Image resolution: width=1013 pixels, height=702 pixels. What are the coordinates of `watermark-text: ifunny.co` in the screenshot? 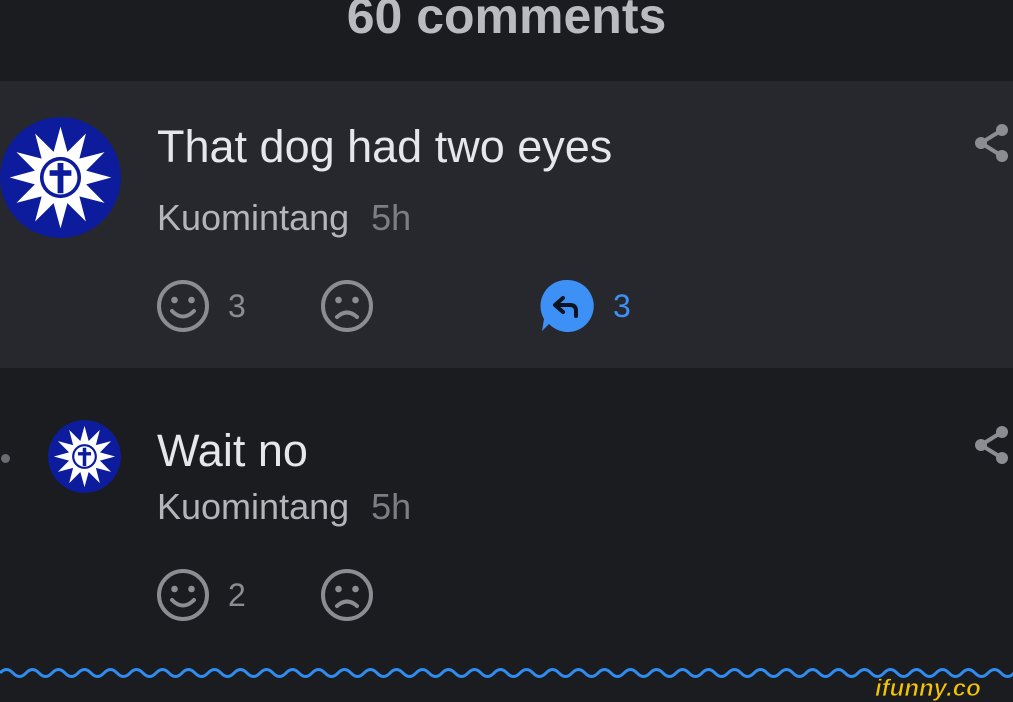 It's located at (928, 688).